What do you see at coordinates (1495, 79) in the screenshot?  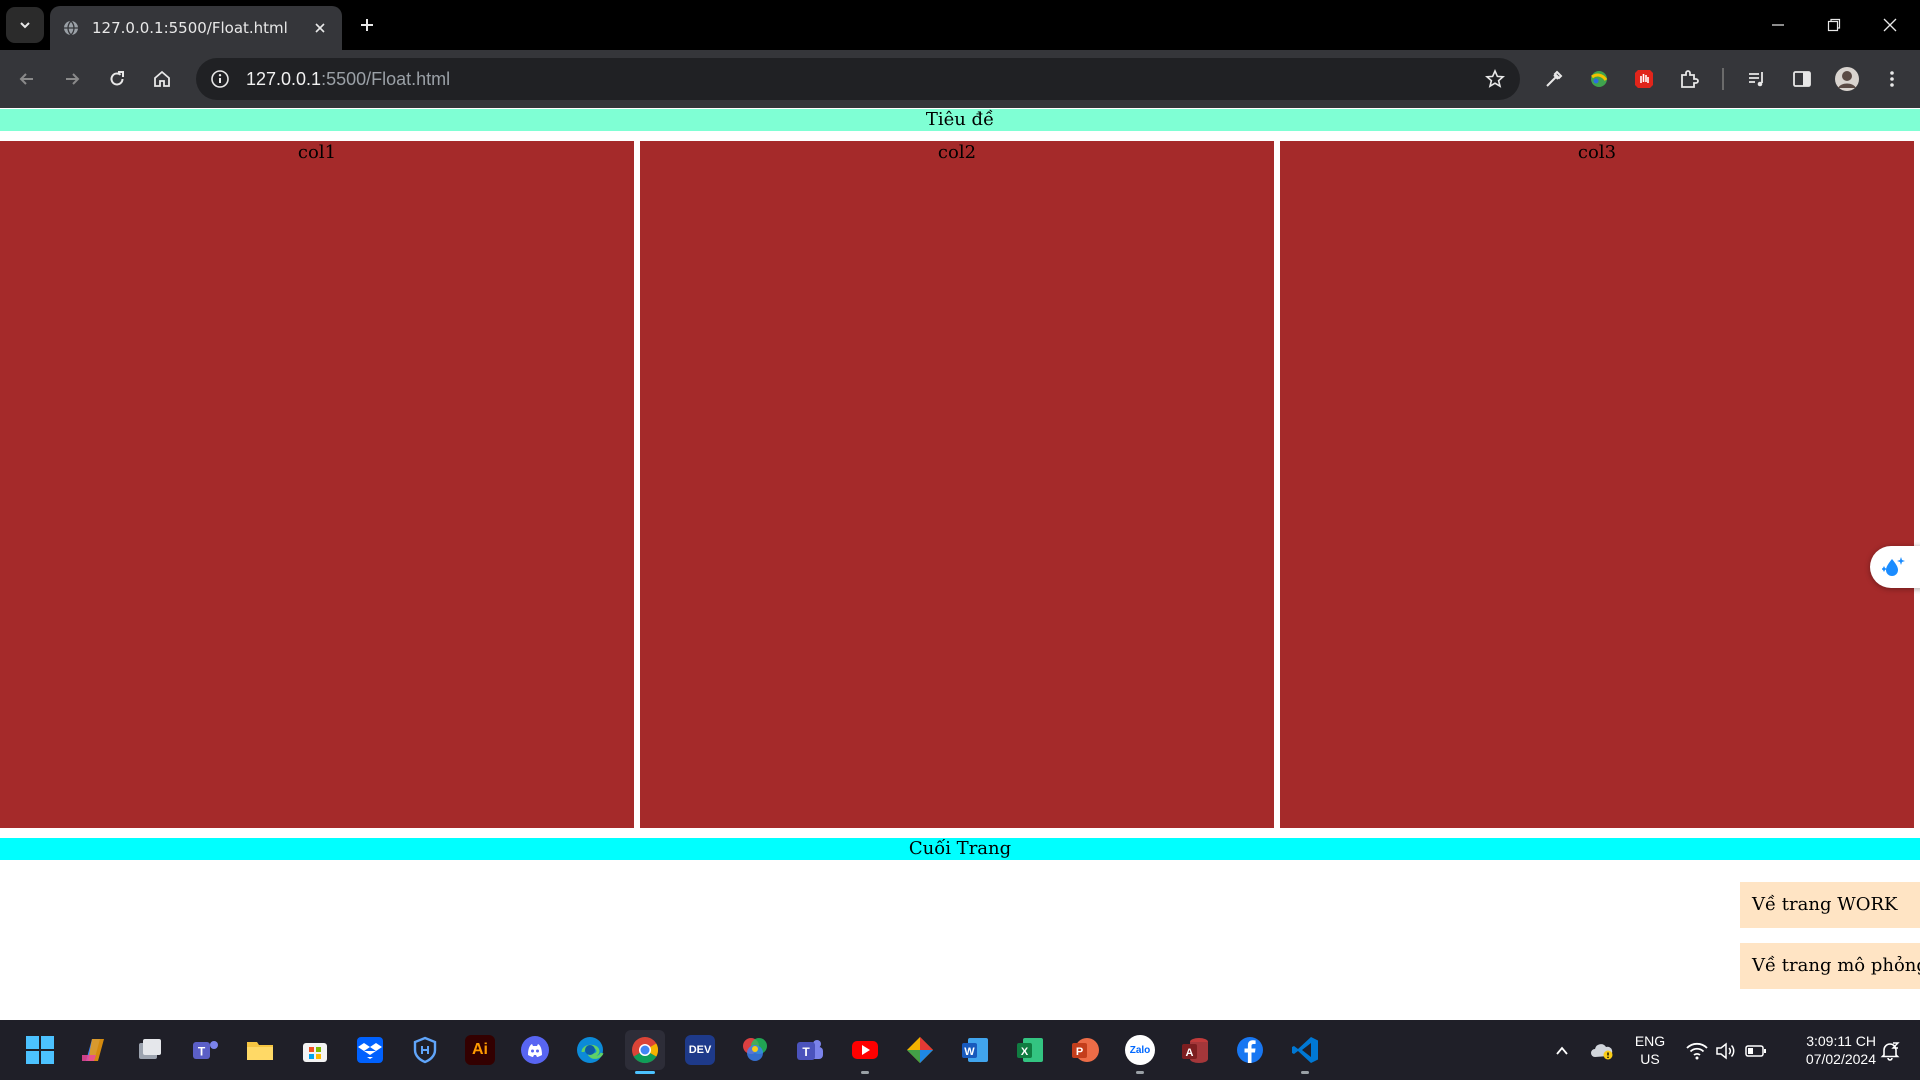 I see `star-icon` at bounding box center [1495, 79].